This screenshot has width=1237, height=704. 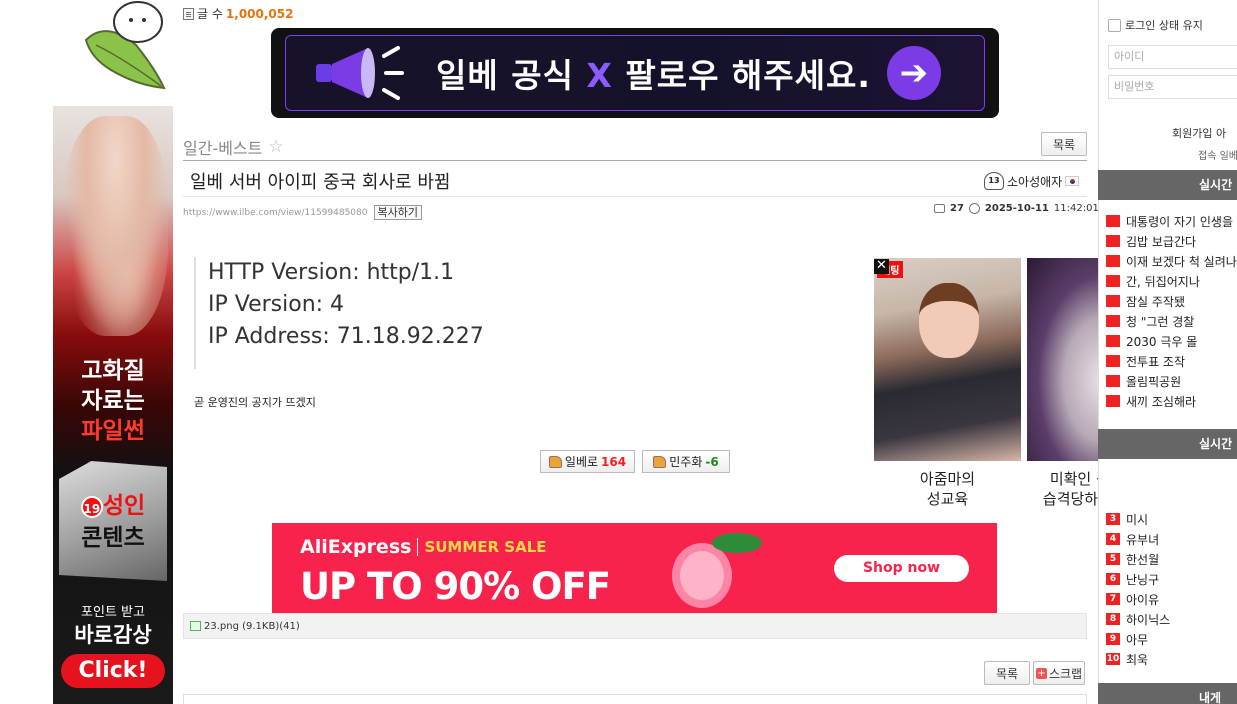 What do you see at coordinates (1167, 185) in the screenshot?
I see `realtime-header: 실시간` at bounding box center [1167, 185].